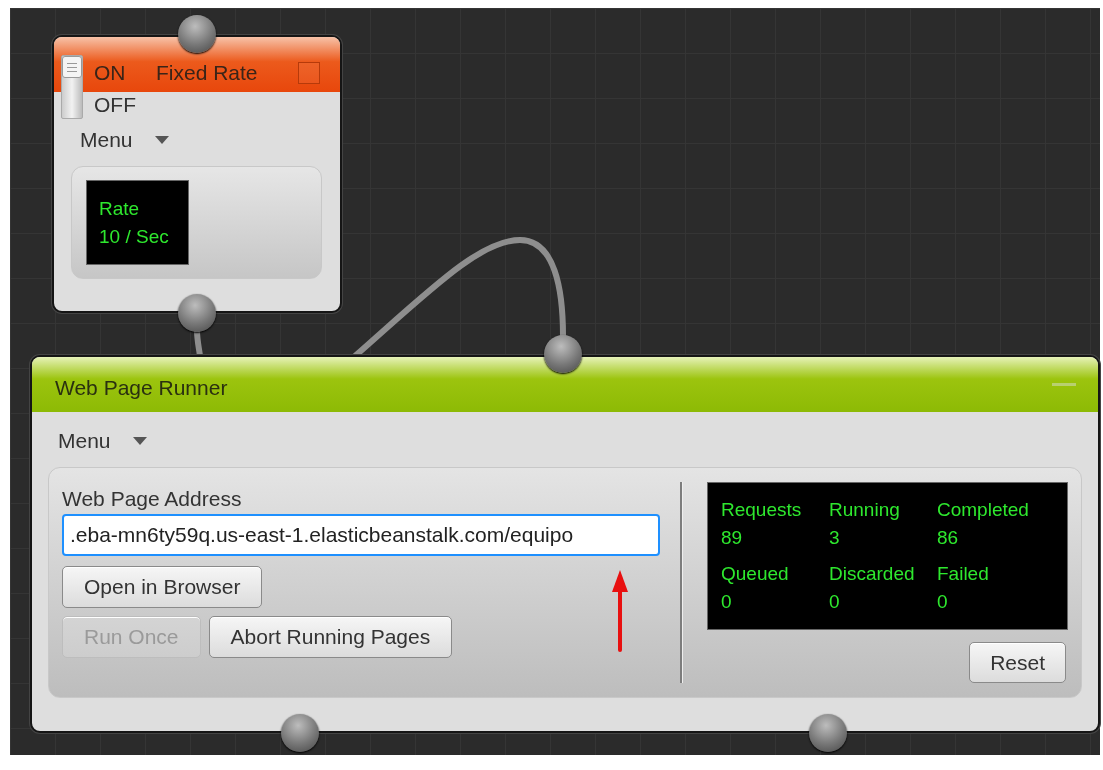 This screenshot has height=770, width=1103. What do you see at coordinates (762, 510) in the screenshot?
I see `stat-label: Requests` at bounding box center [762, 510].